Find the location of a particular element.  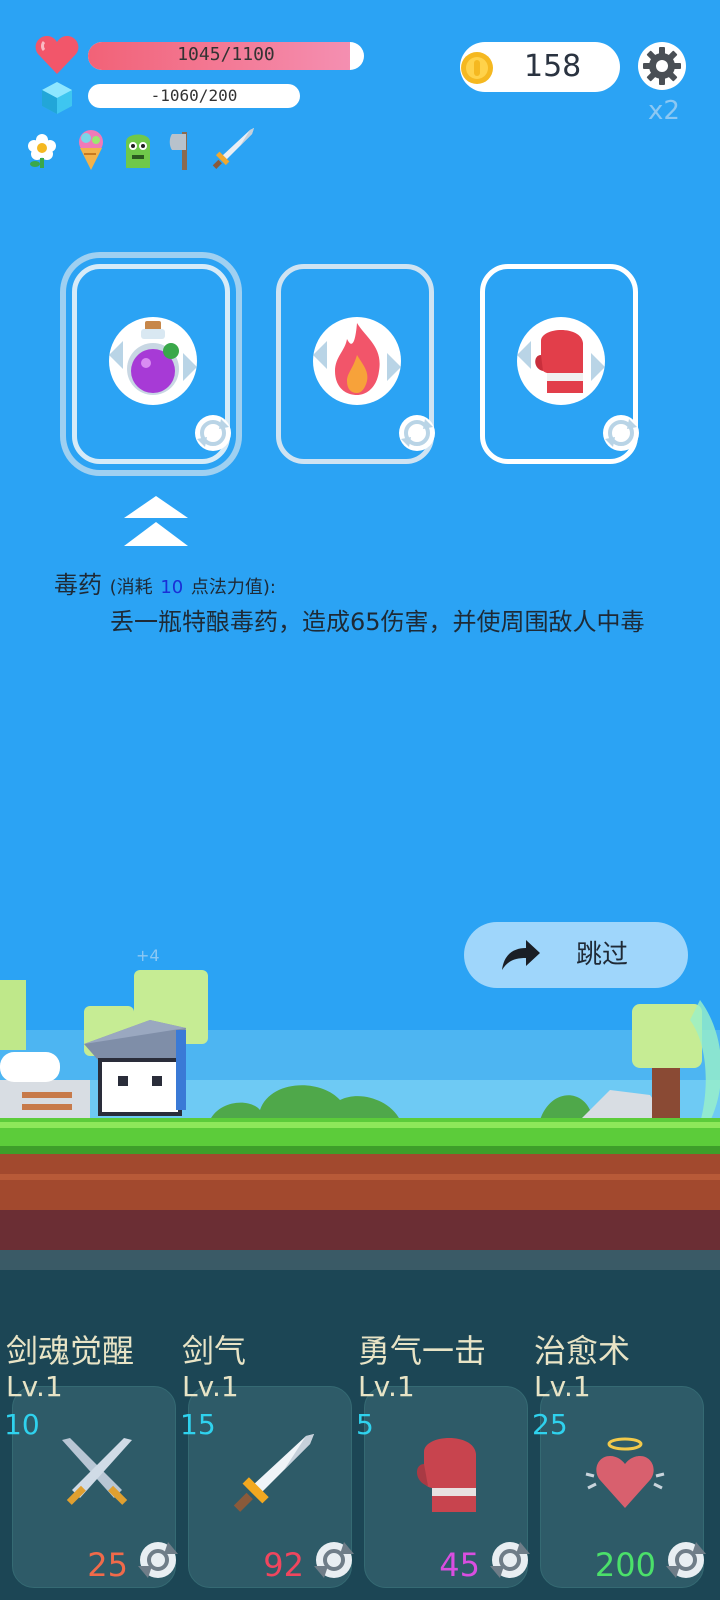

skill-mp-cost: 15 is located at coordinates (198, 1424).